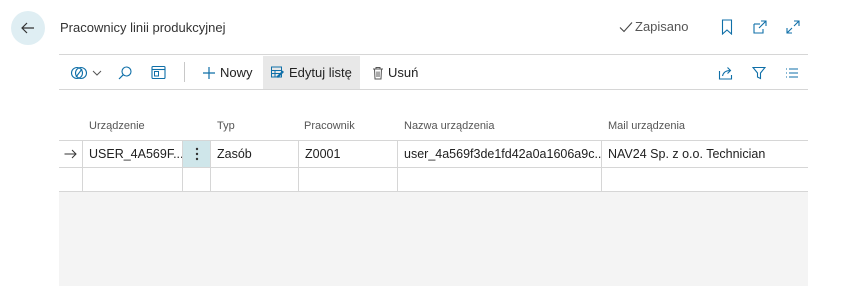  I want to click on table-row-empty, so click(433, 180).